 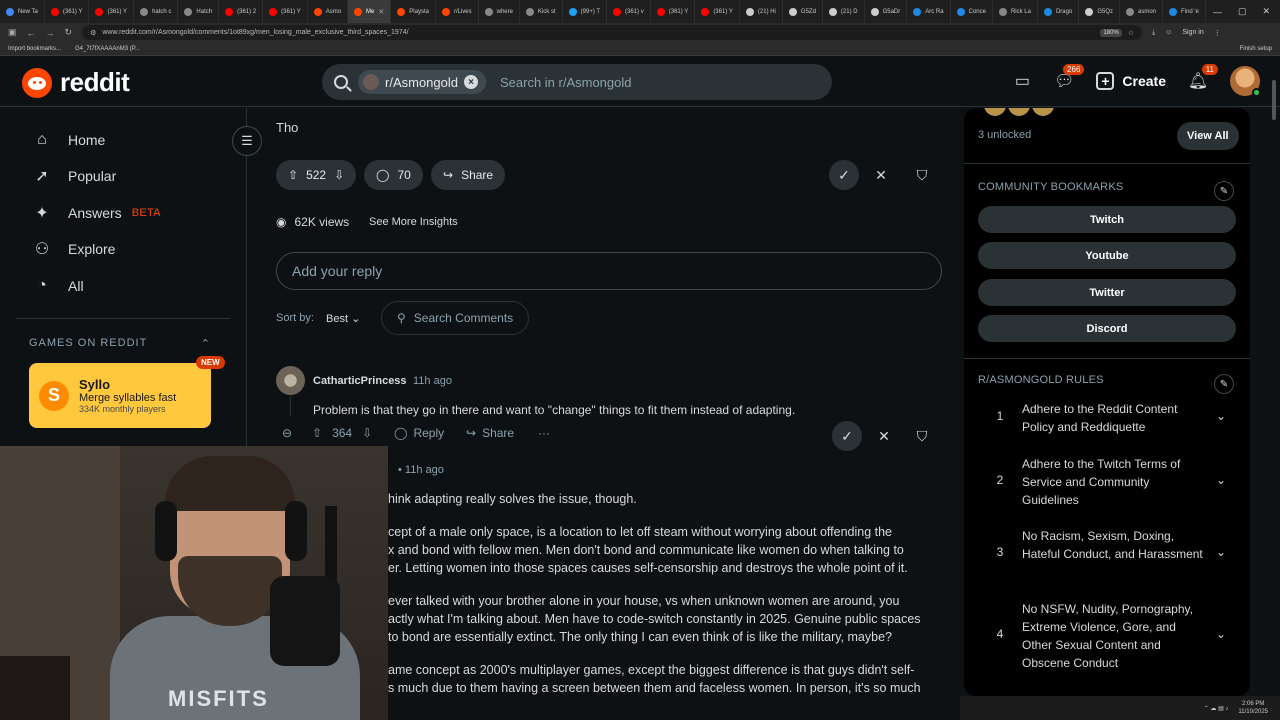 I want to click on browser-tab: New Ta, so click(x=22, y=11).